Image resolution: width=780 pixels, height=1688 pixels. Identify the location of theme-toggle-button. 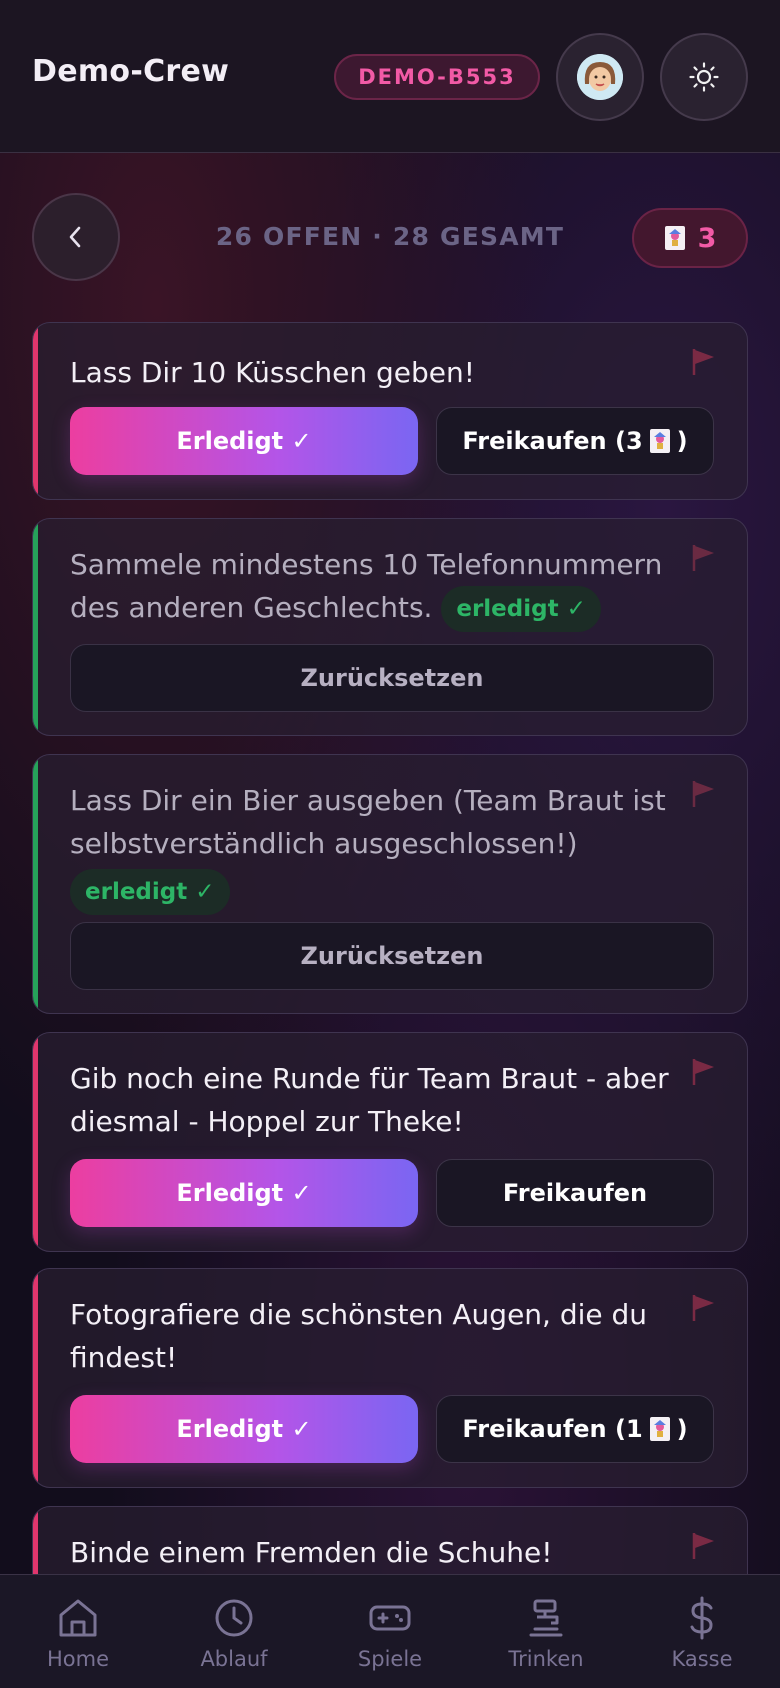
(704, 77).